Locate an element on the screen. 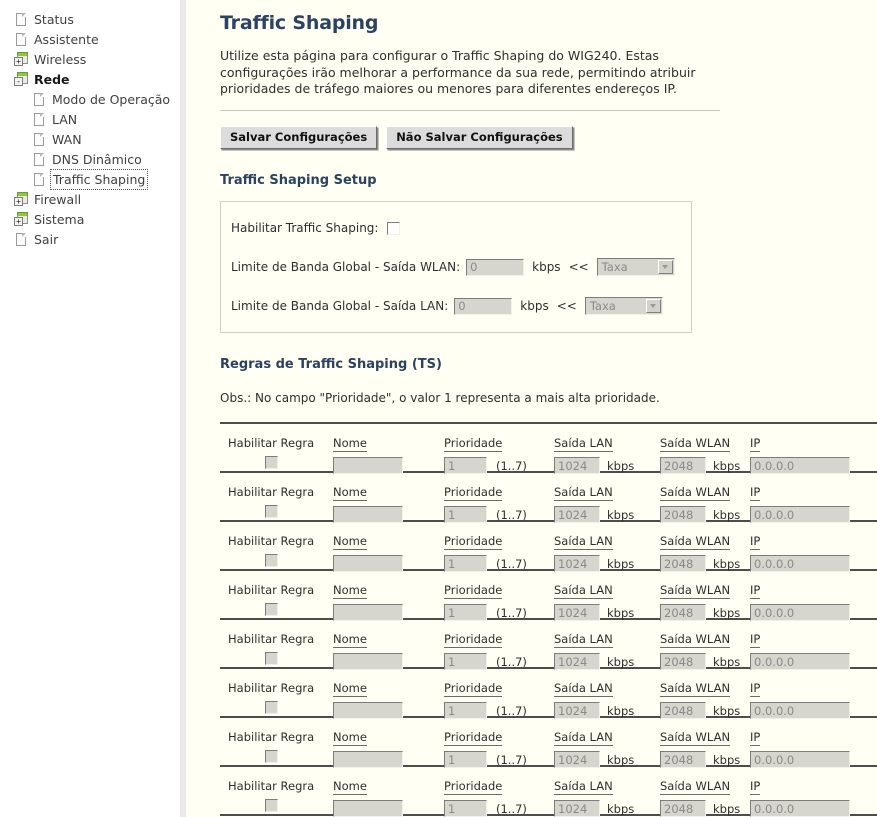 Image resolution: width=877 pixels, height=817 pixels. sidebar-item-sair: Sair is located at coordinates (90, 239).